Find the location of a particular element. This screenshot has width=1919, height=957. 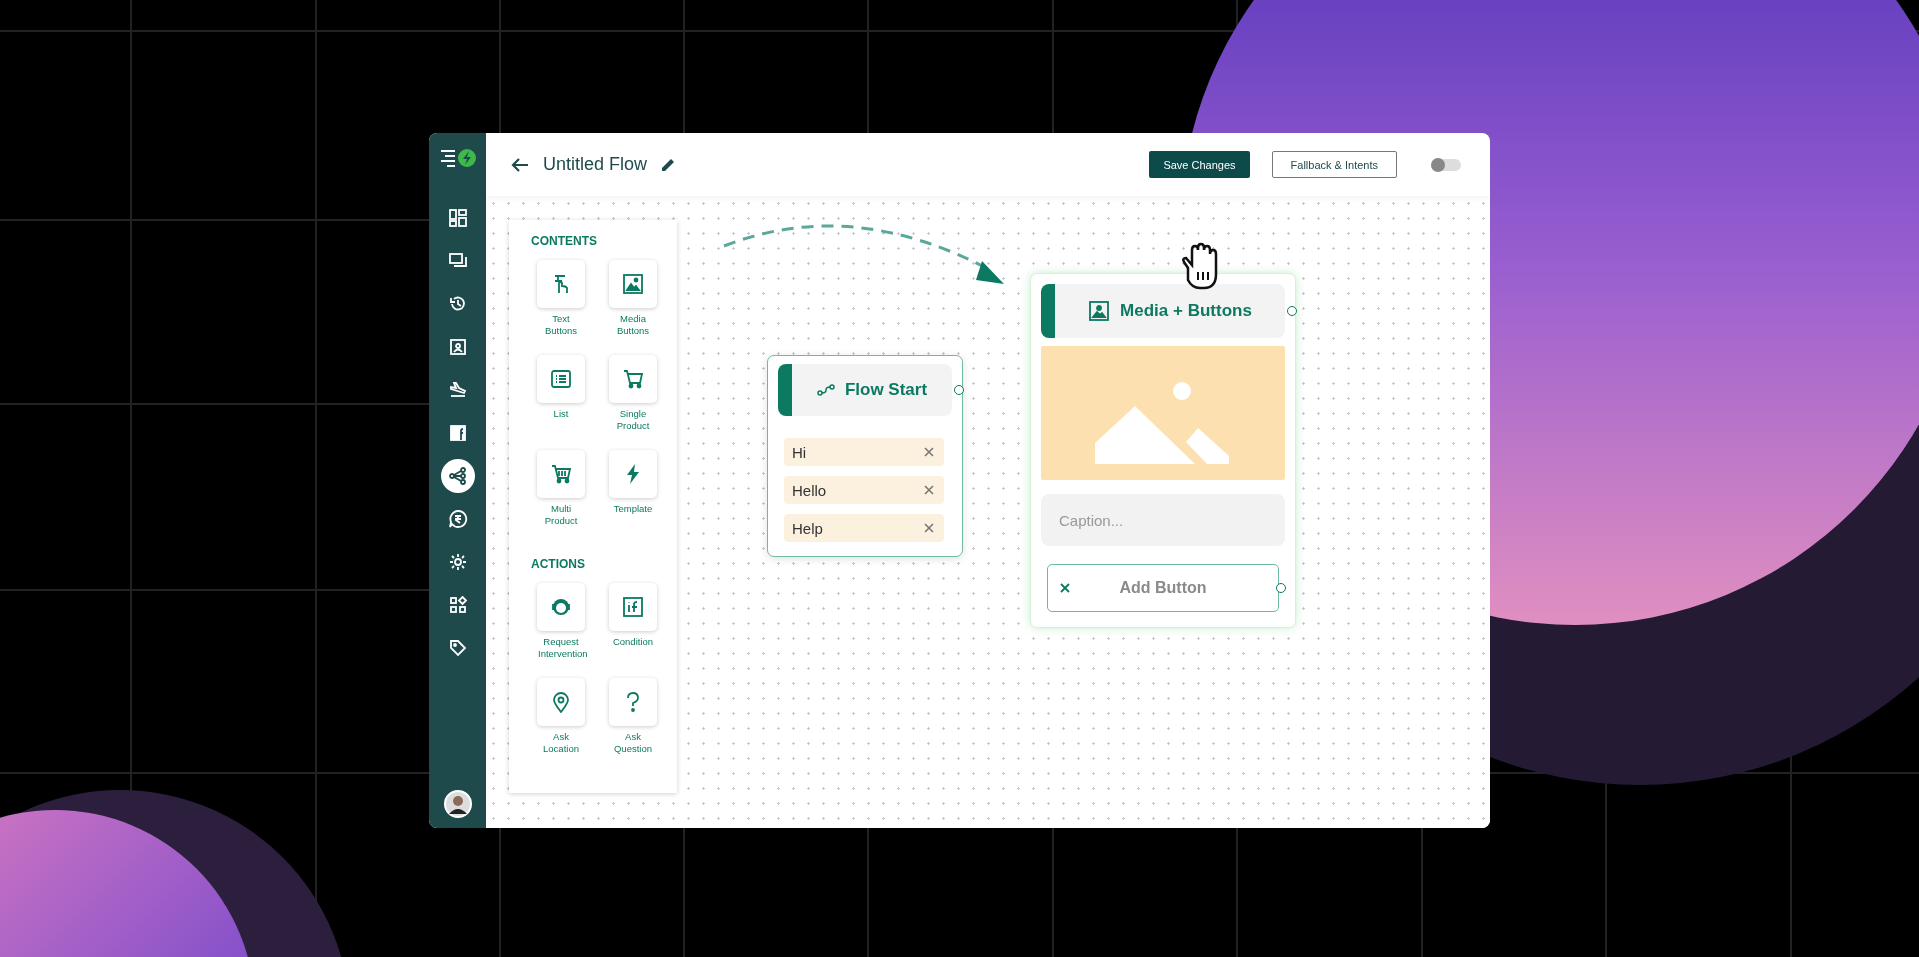

tile-label: Multi Product is located at coordinates (561, 515).